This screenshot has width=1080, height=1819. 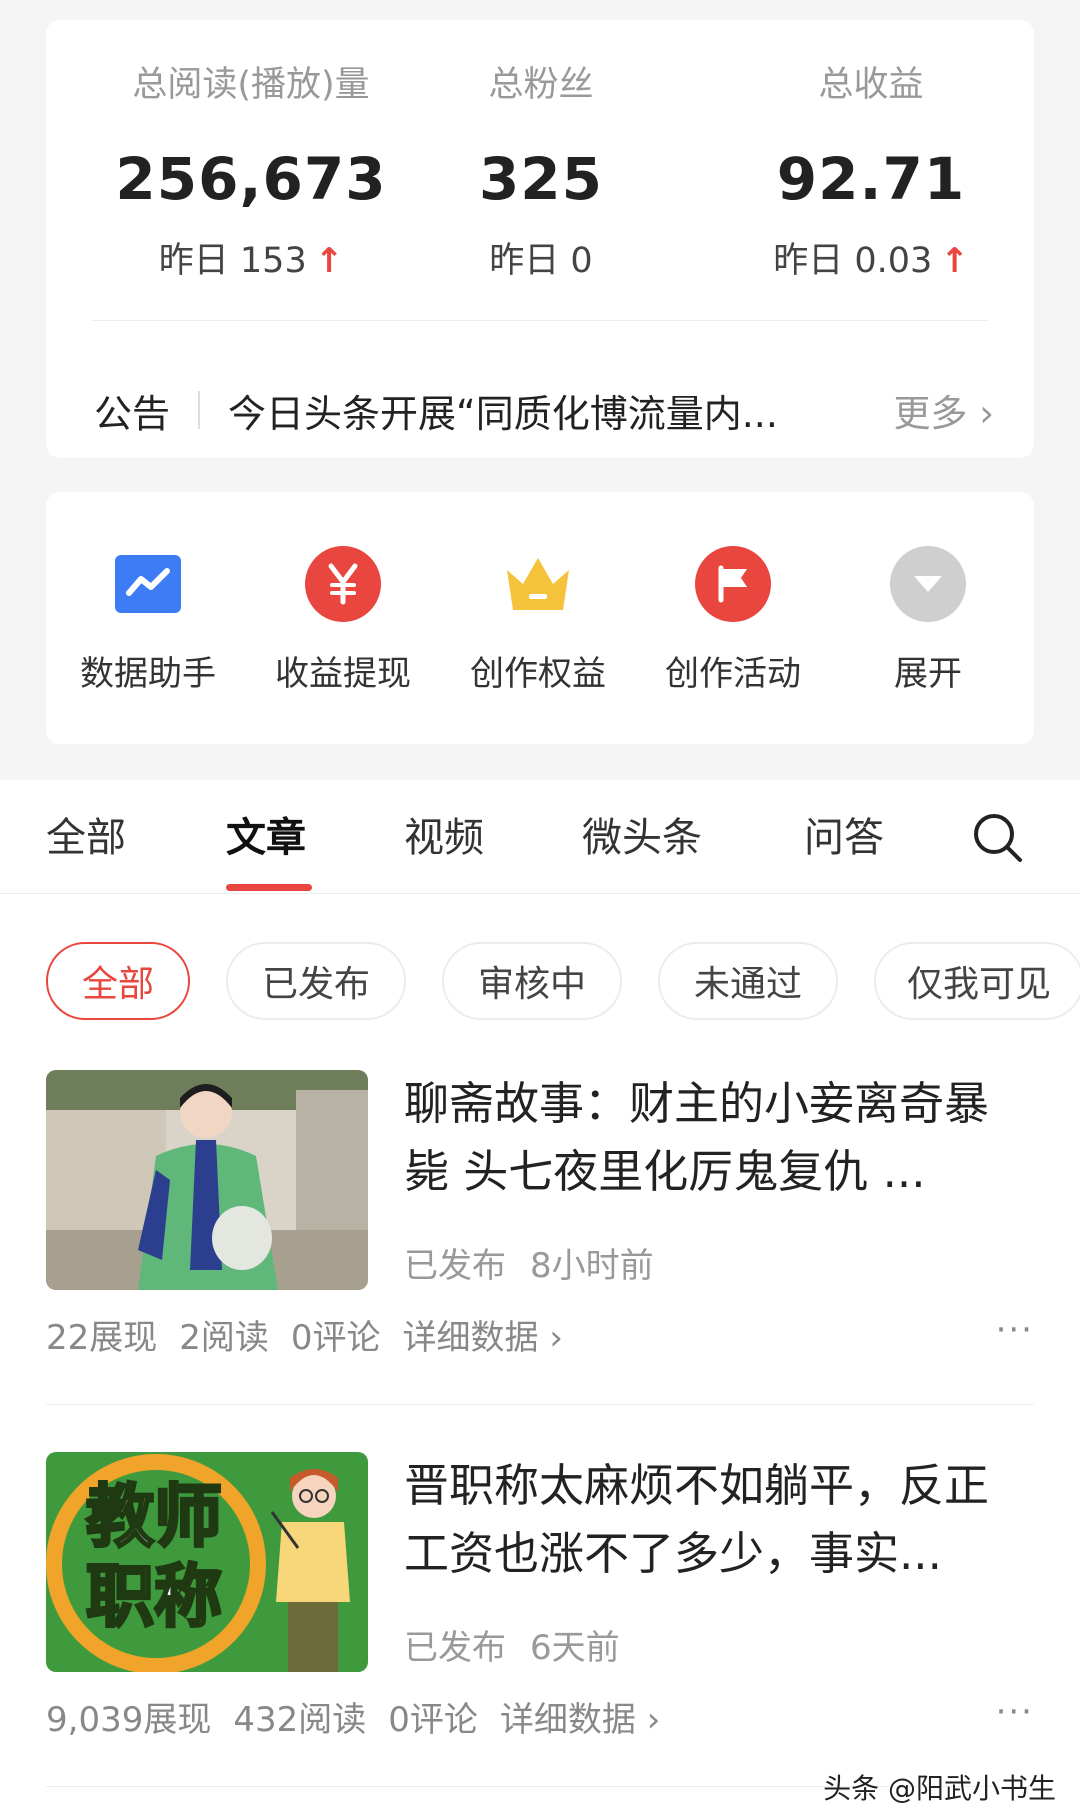 I want to click on notice-more-link: 更多 ›, so click(x=943, y=410).